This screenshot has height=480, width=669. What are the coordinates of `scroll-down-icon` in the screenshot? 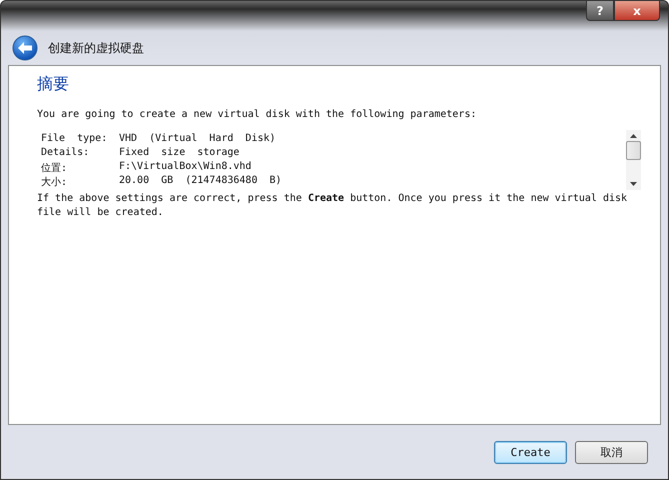 It's located at (633, 184).